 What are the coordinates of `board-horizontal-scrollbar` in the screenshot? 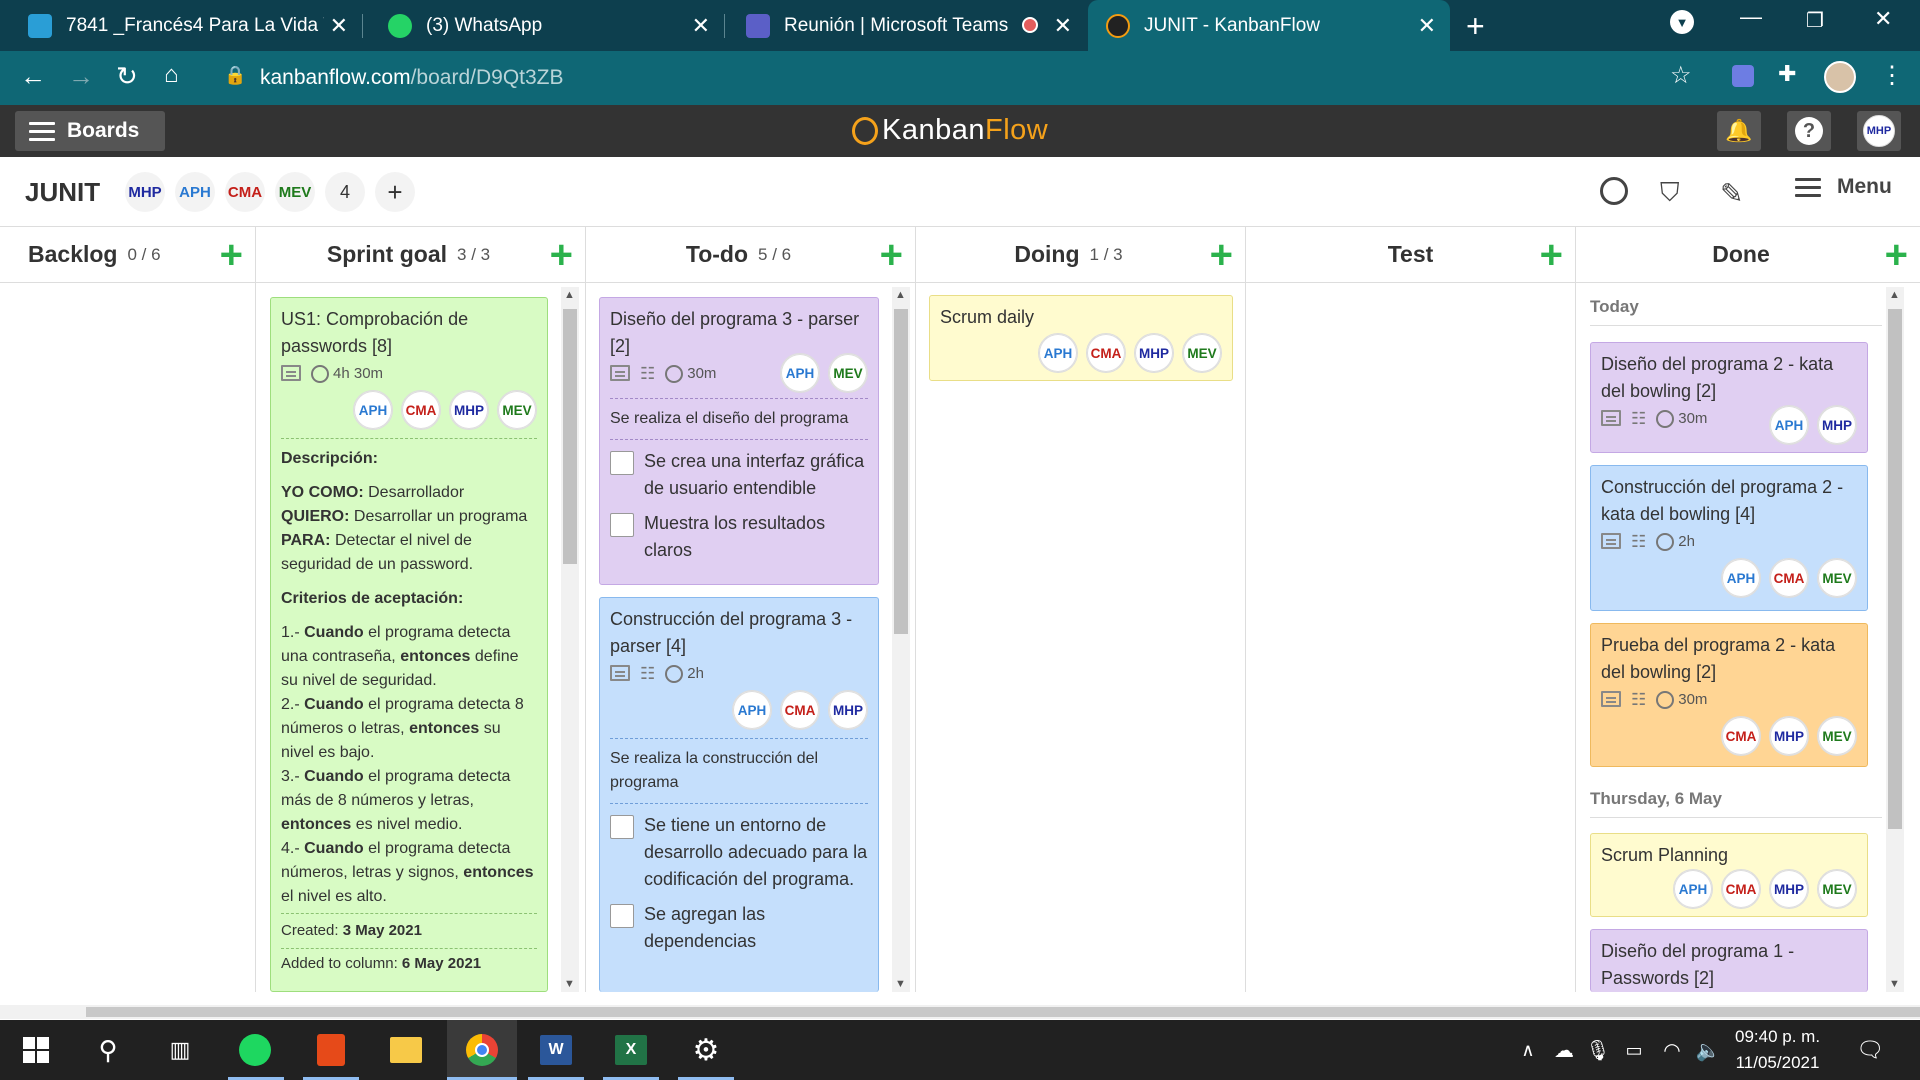 It's located at (960, 1012).